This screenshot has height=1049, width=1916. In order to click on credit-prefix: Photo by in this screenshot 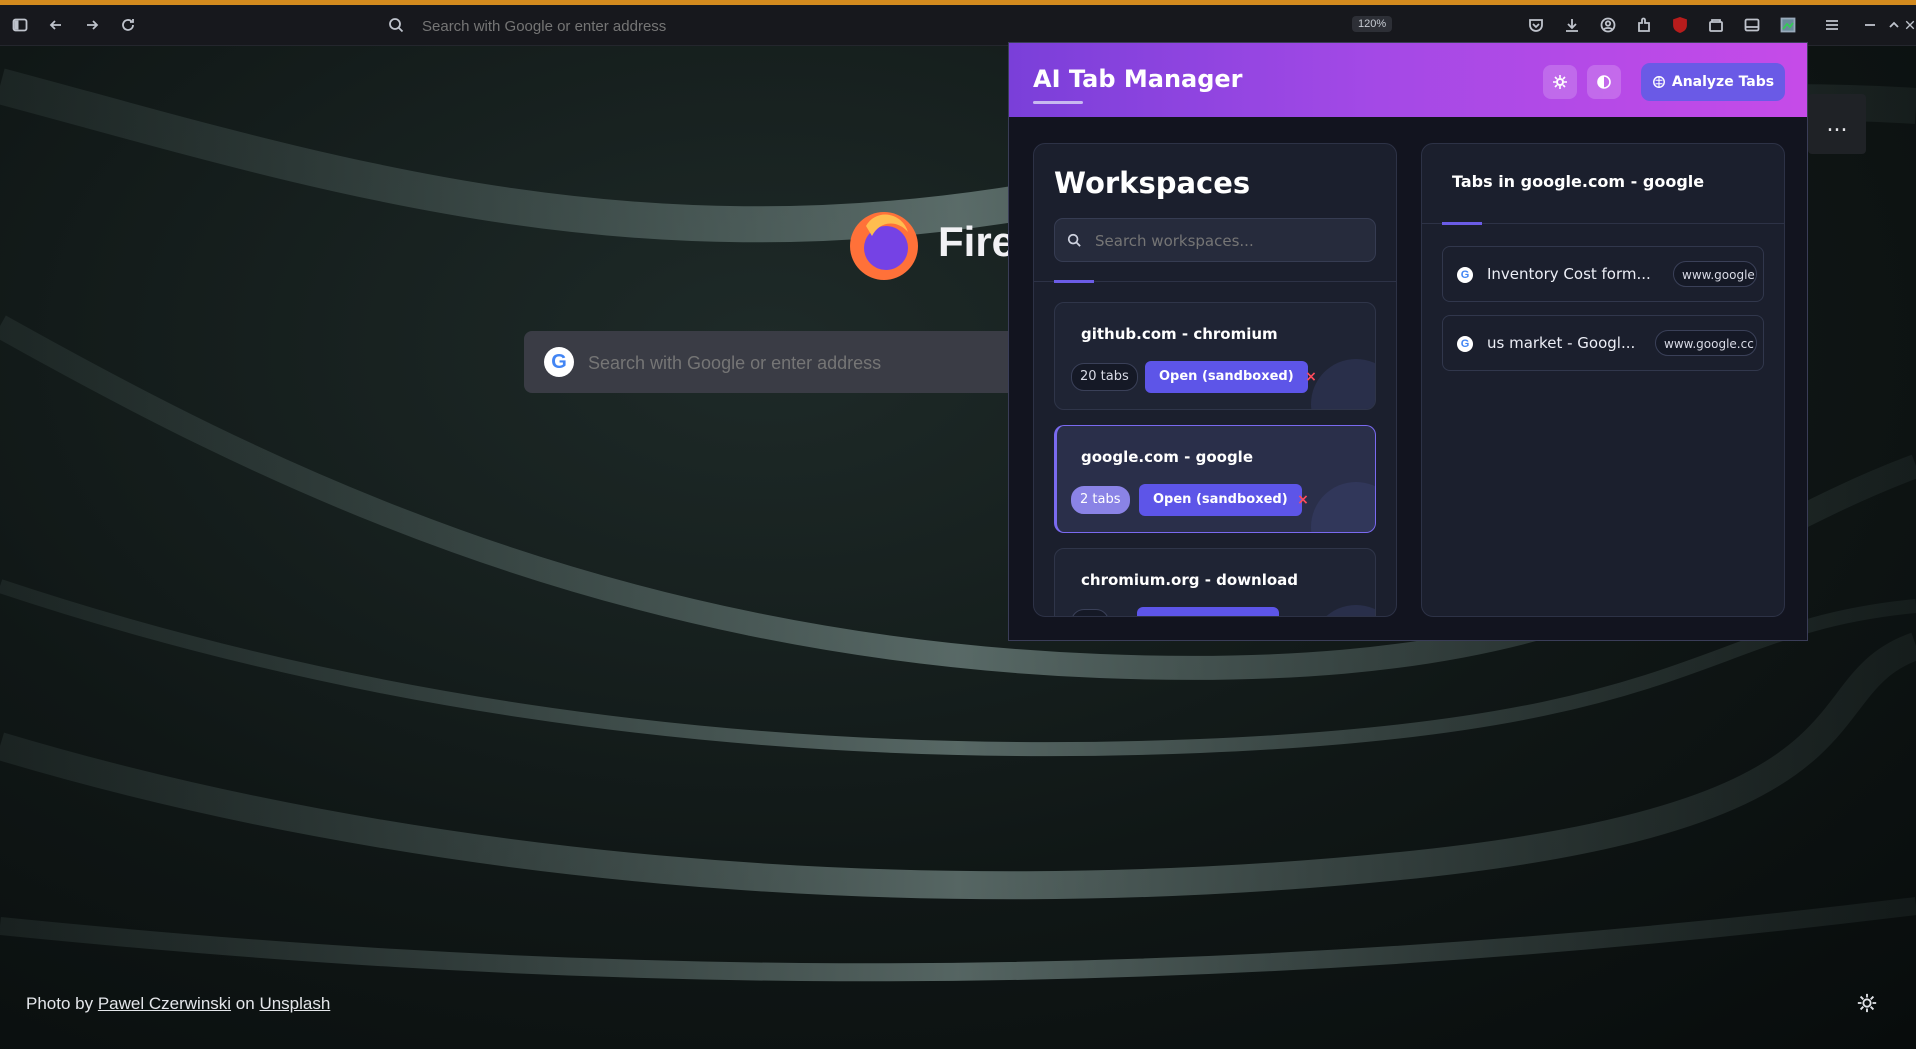, I will do `click(60, 1003)`.